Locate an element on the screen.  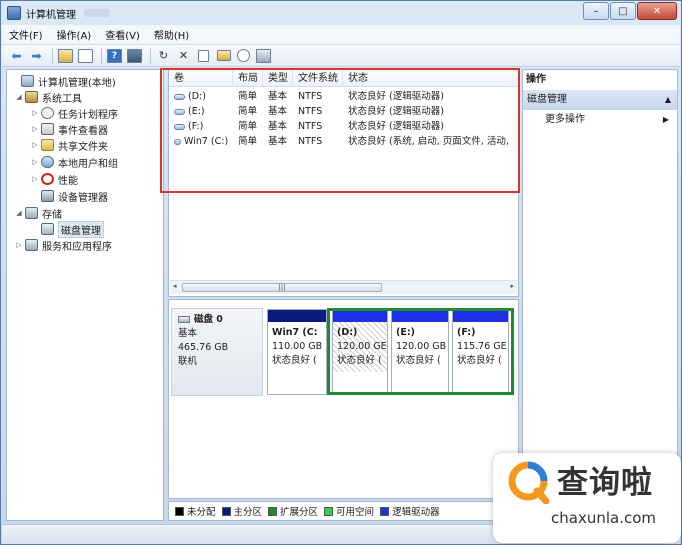
maximize-button: □ is located at coordinates (623, 11).